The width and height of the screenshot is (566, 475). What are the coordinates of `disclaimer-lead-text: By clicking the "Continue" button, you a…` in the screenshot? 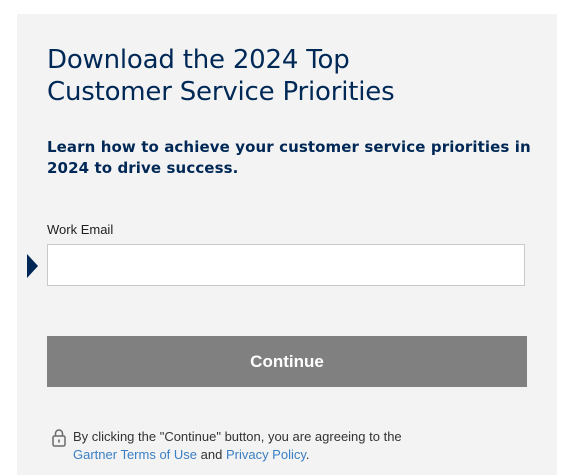 It's located at (237, 436).